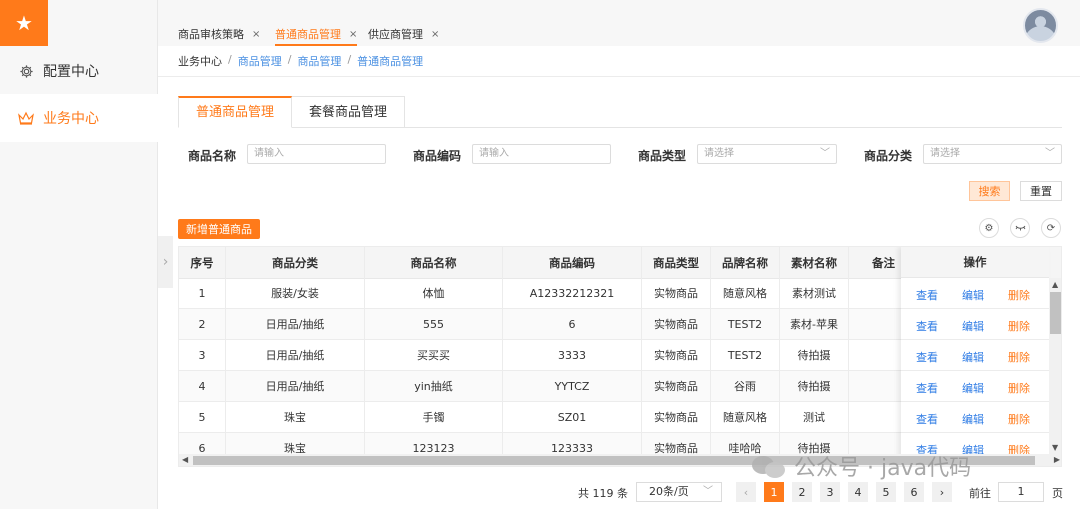 Image resolution: width=1080 pixels, height=509 pixels. I want to click on refresh-icon: ⟳, so click(1051, 228).